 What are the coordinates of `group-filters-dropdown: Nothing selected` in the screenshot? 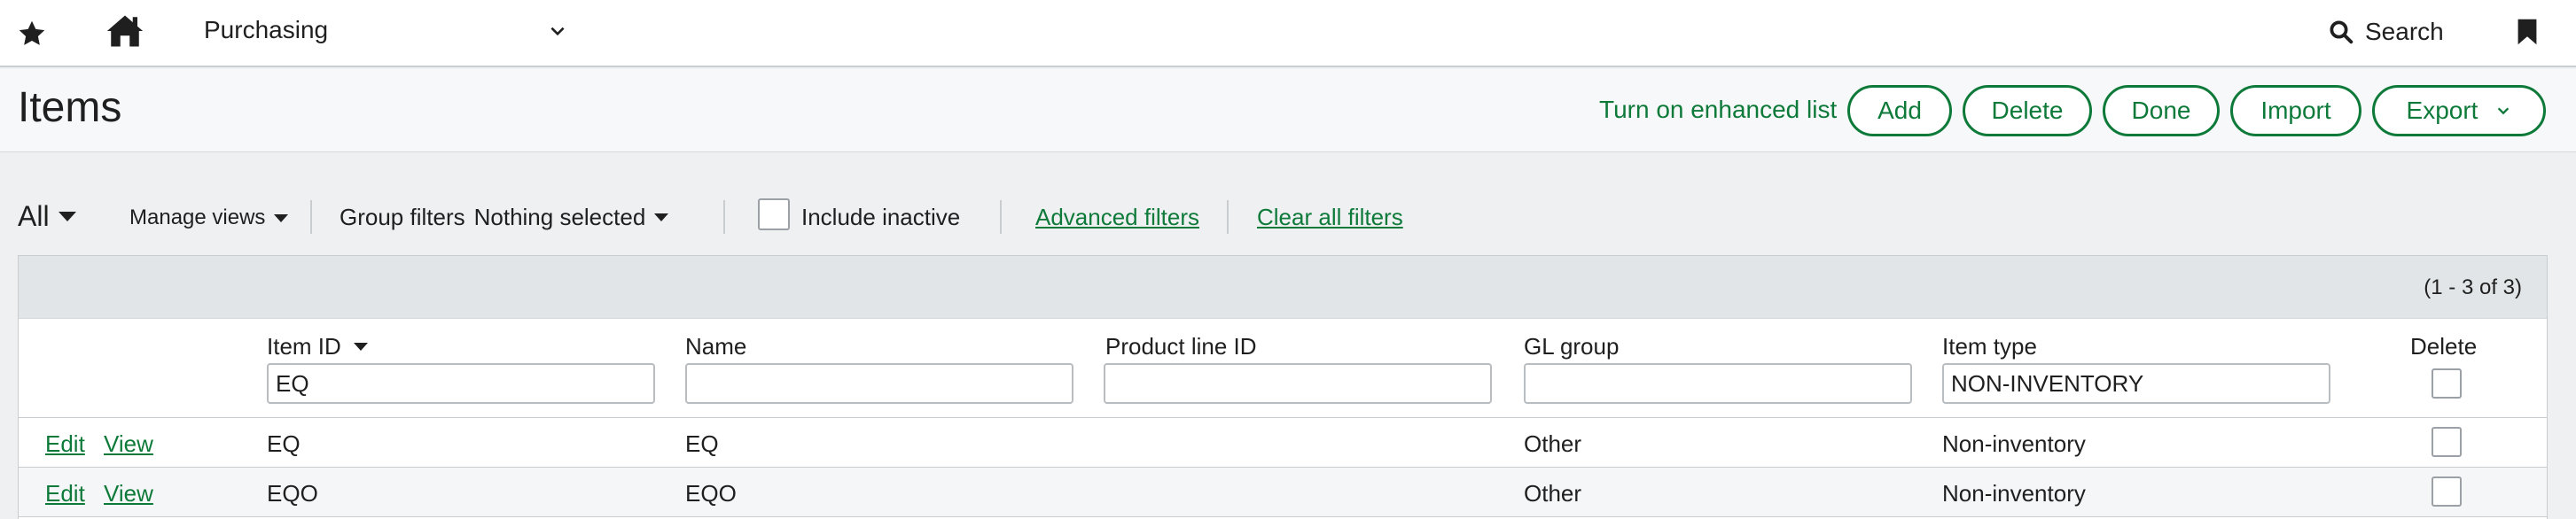 It's located at (571, 217).